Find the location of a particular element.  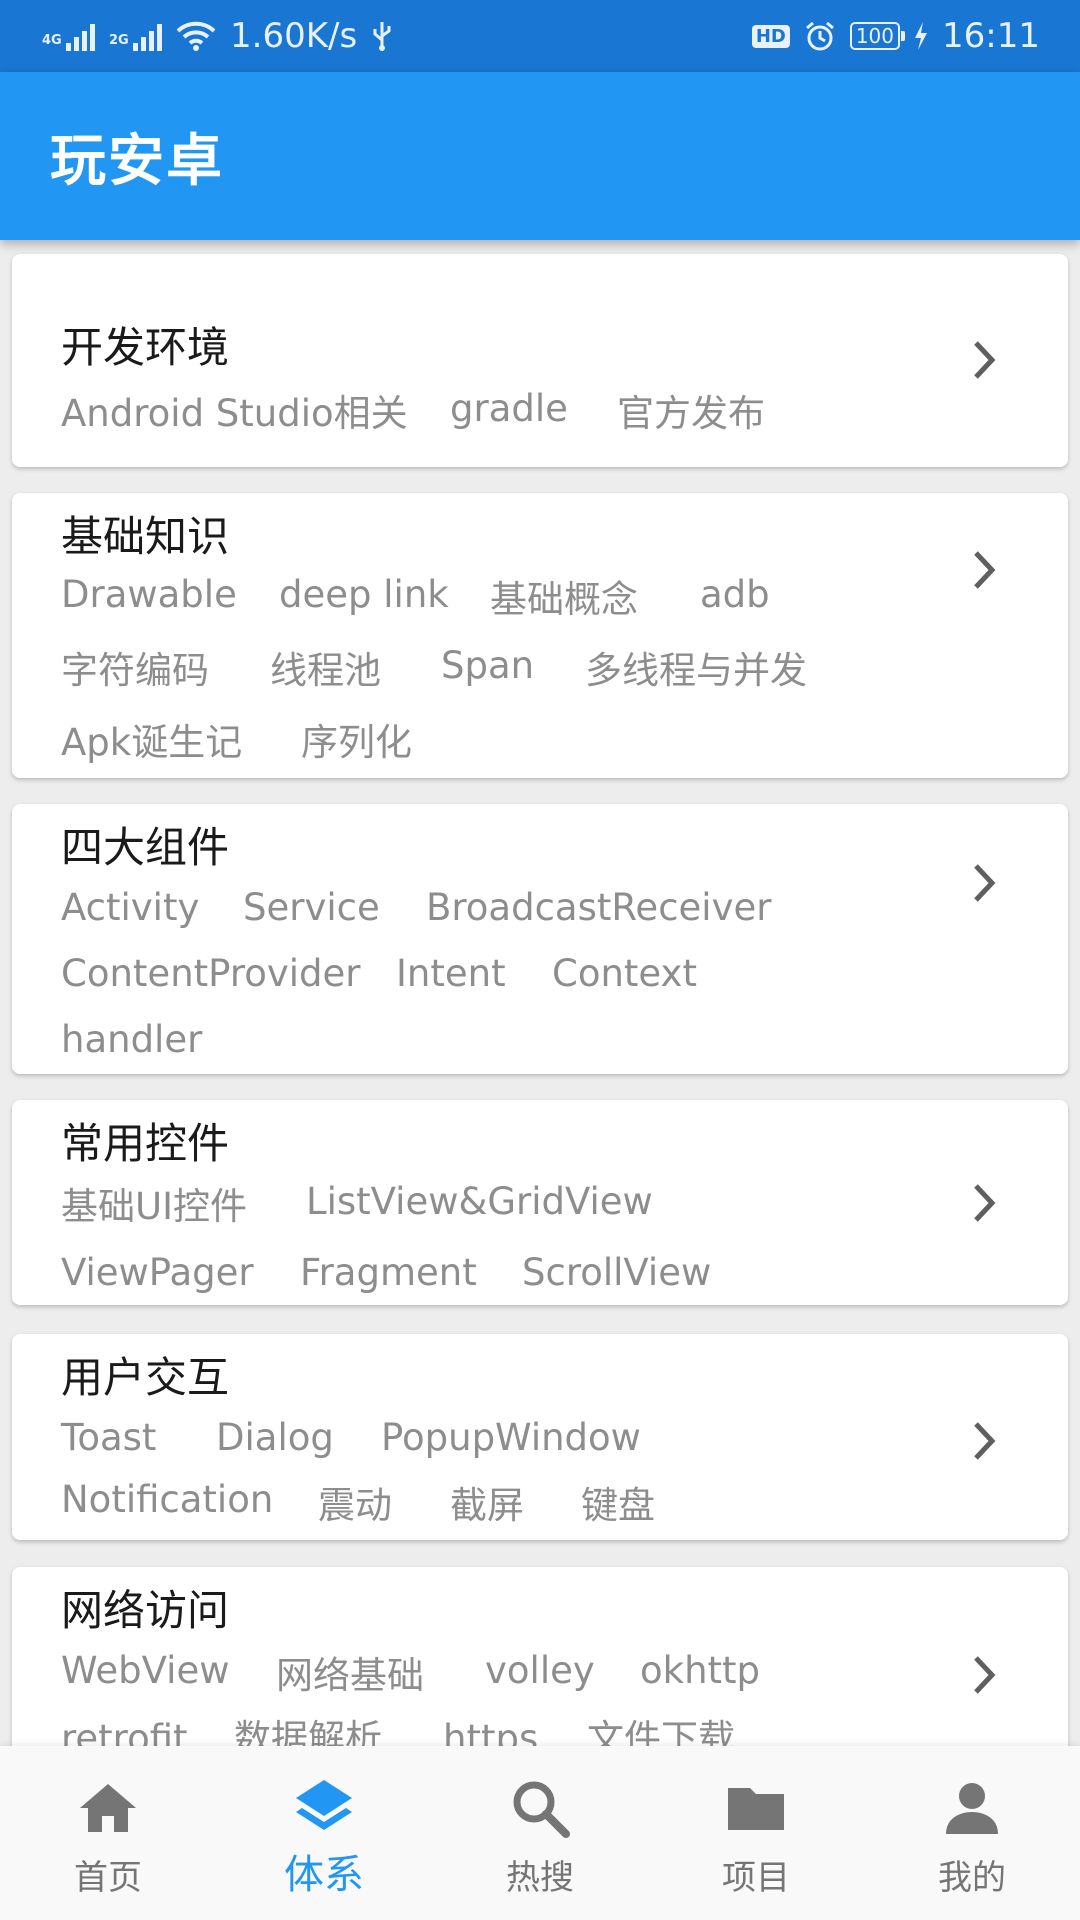

category-tag: ContentProvider is located at coordinates (211, 973).